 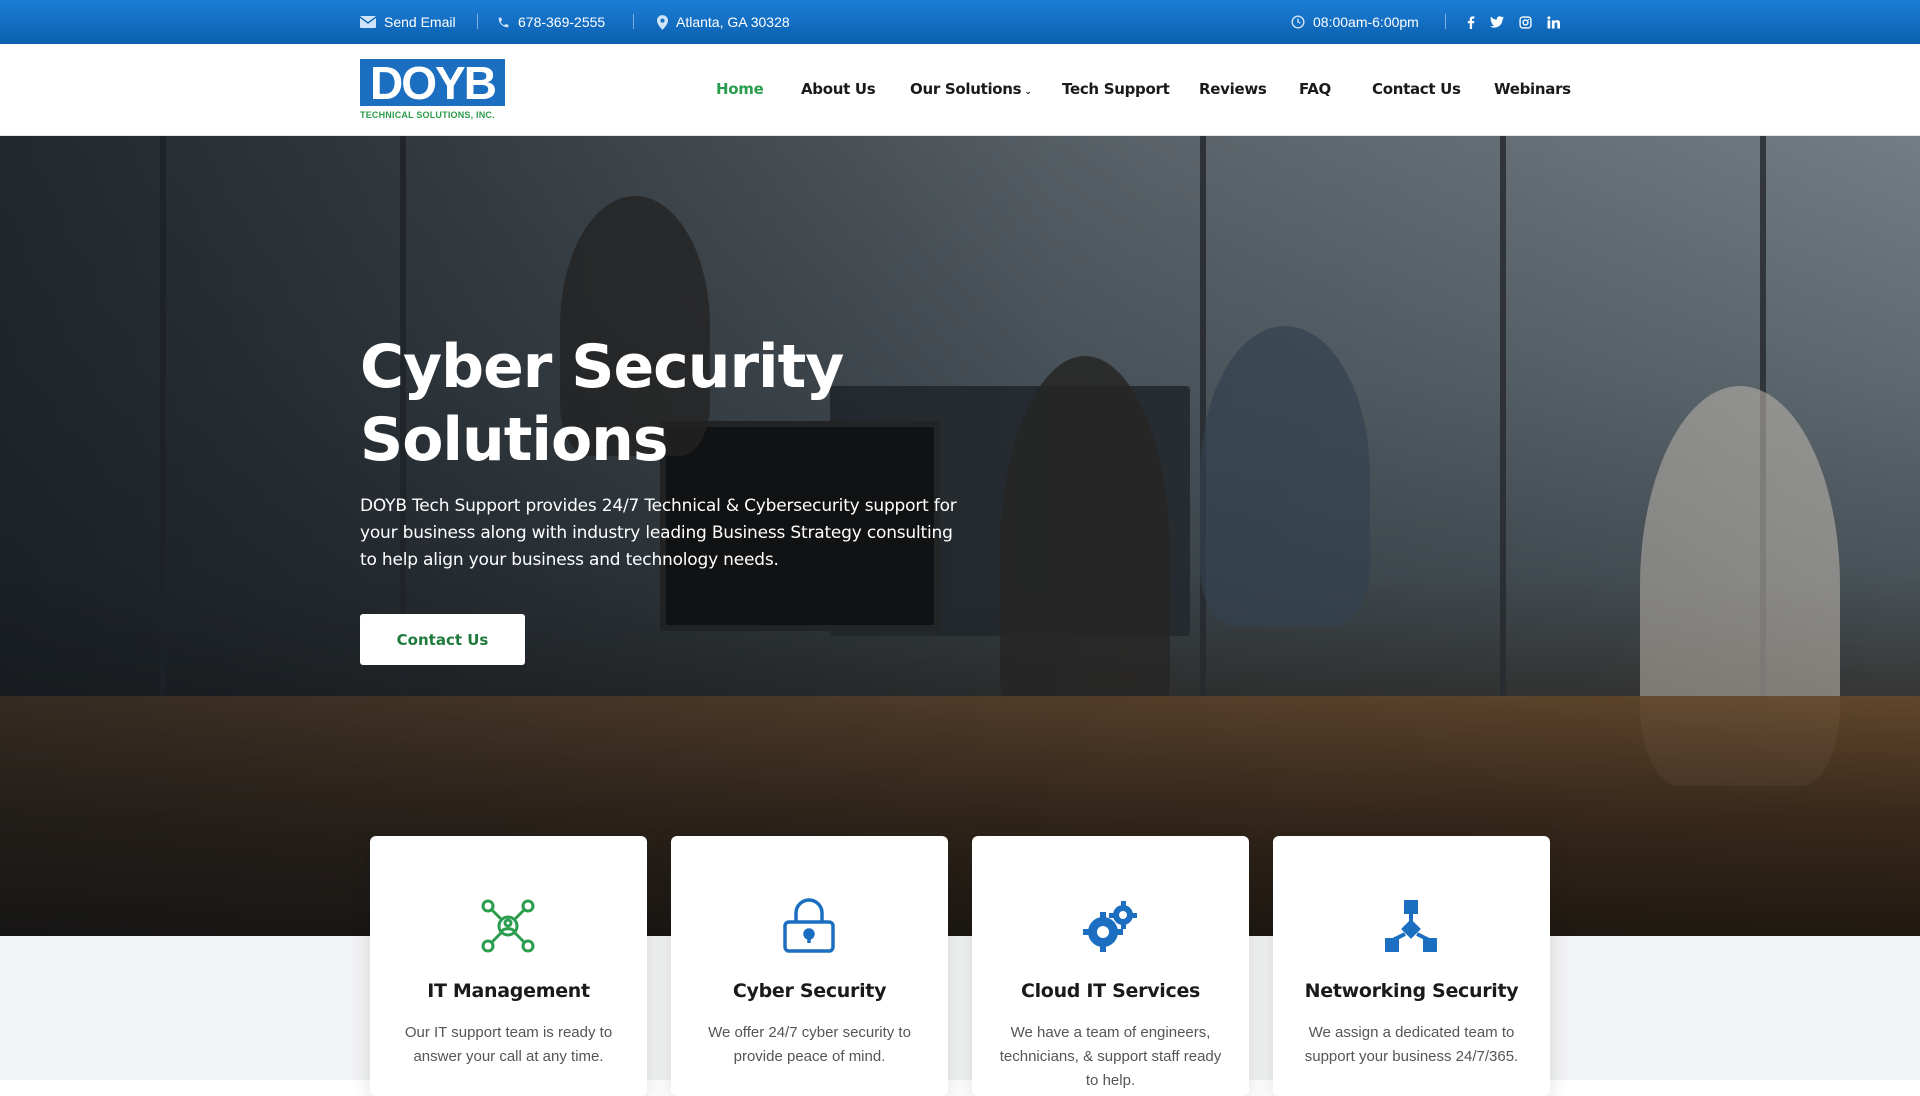 What do you see at coordinates (1110, 991) in the screenshot?
I see `card-title: Cloud IT Services` at bounding box center [1110, 991].